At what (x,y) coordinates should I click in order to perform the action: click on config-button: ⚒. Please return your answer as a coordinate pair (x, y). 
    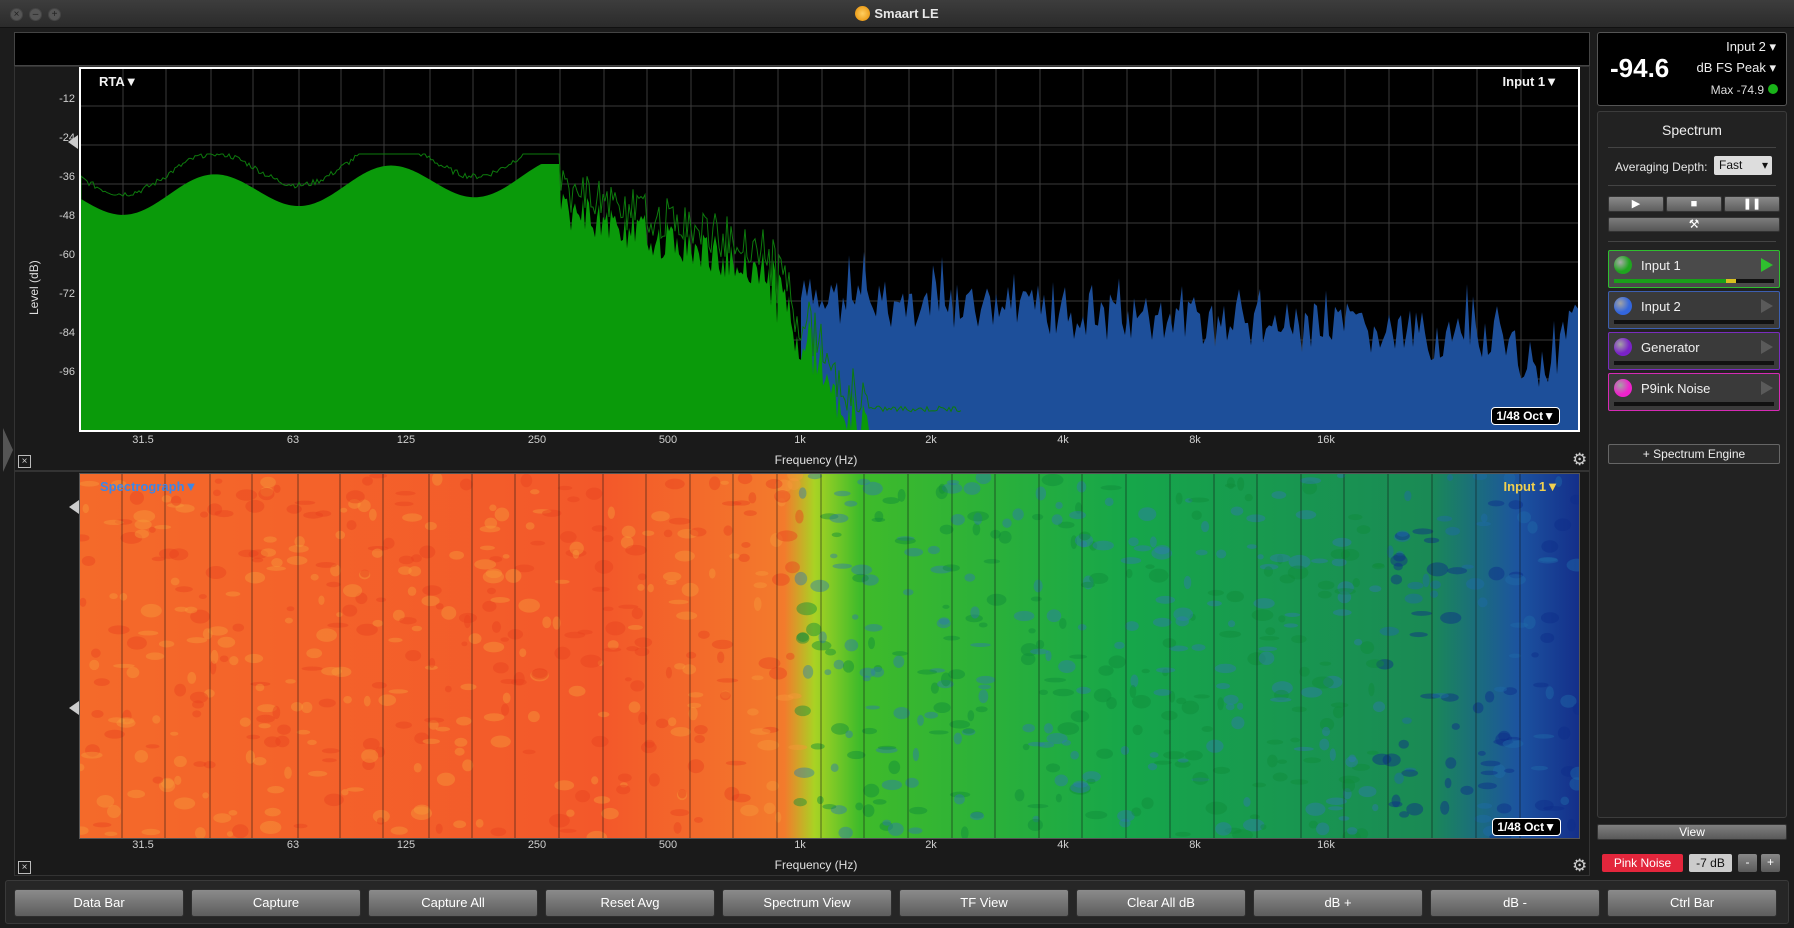
    Looking at the image, I should click on (1694, 224).